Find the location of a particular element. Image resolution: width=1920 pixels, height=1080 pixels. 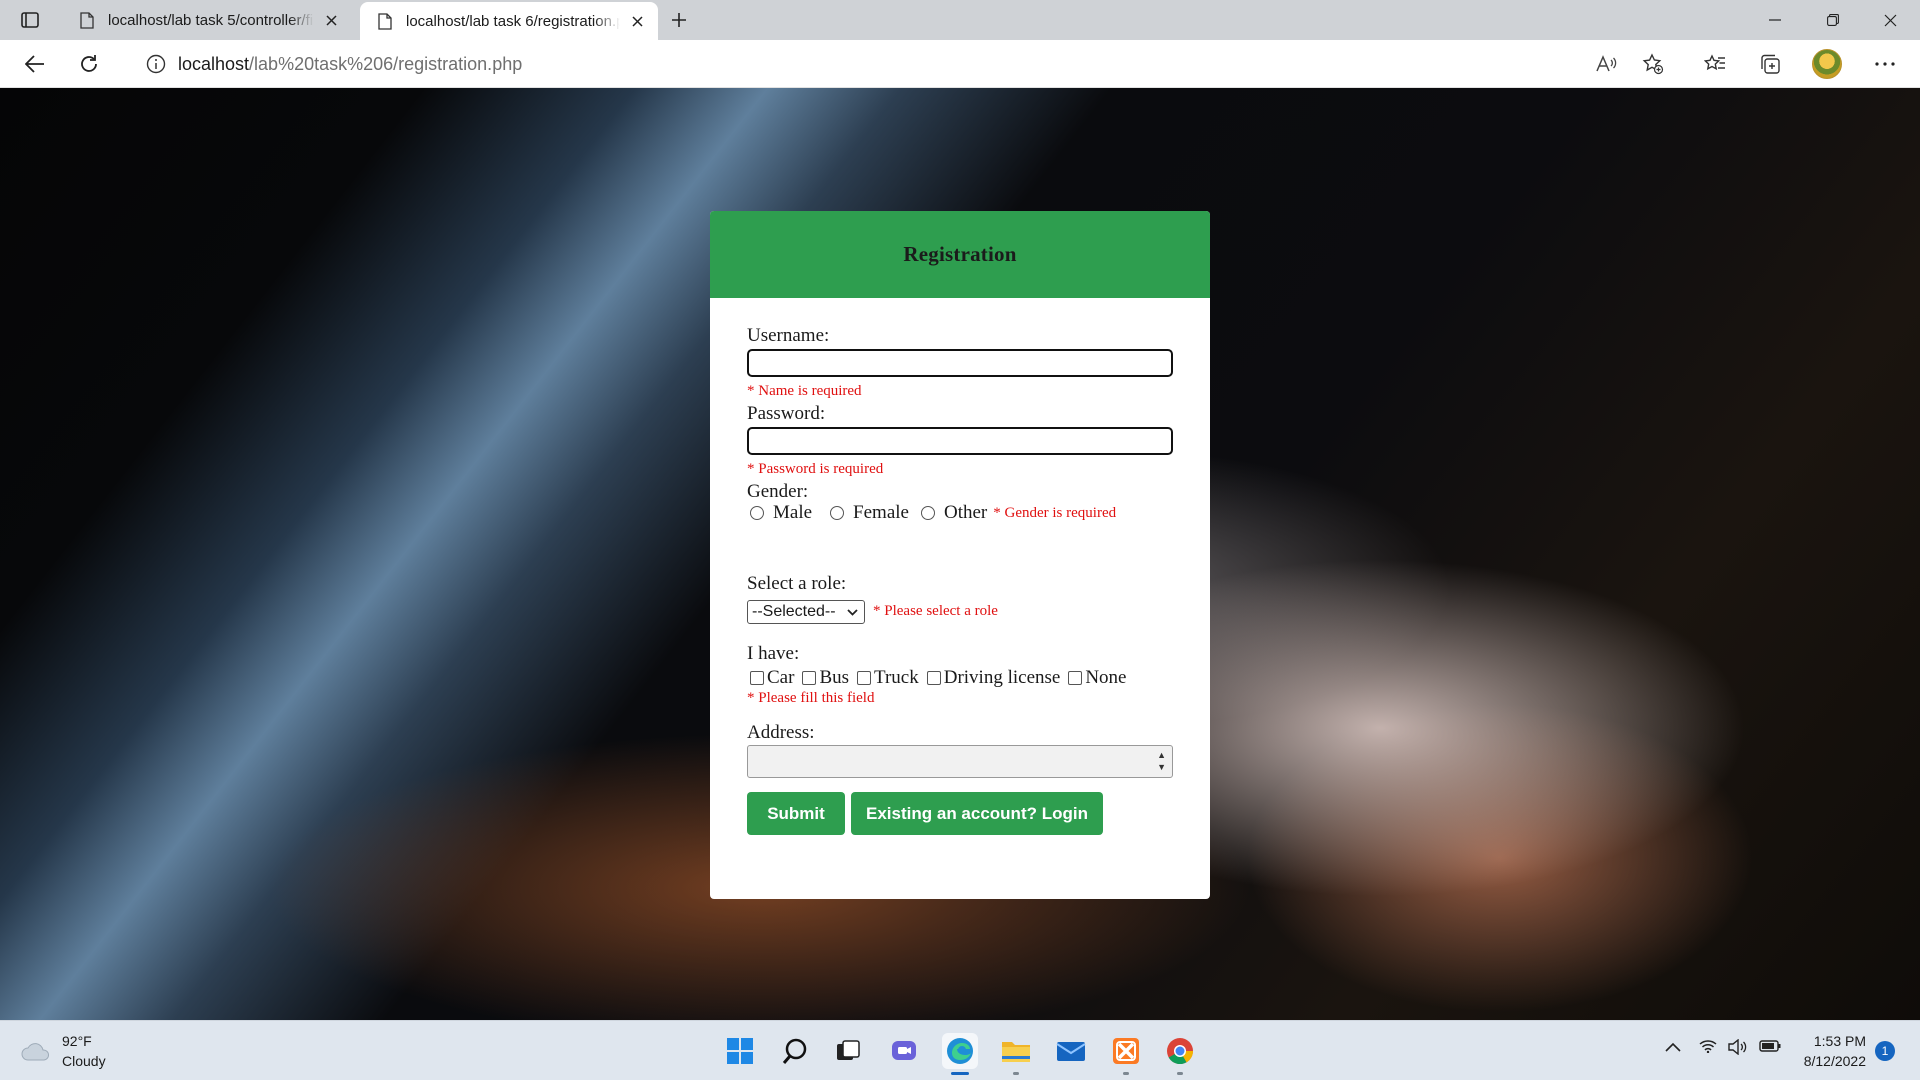

refresh-button is located at coordinates (89, 64).